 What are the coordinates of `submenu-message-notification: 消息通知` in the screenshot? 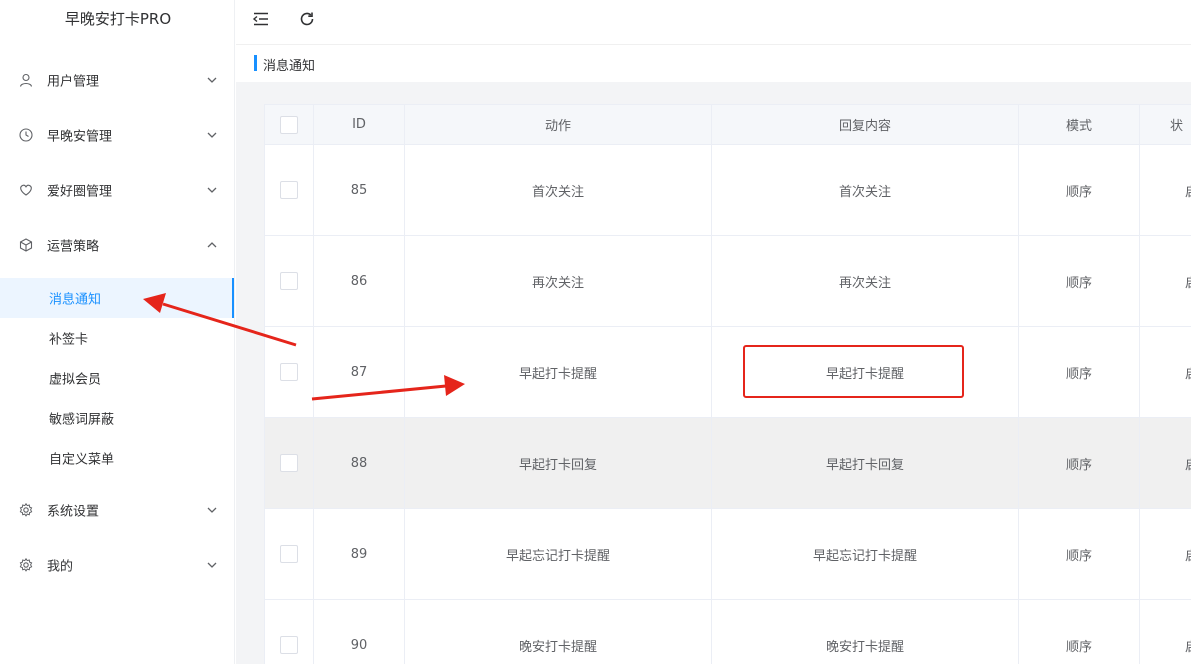 It's located at (117, 298).